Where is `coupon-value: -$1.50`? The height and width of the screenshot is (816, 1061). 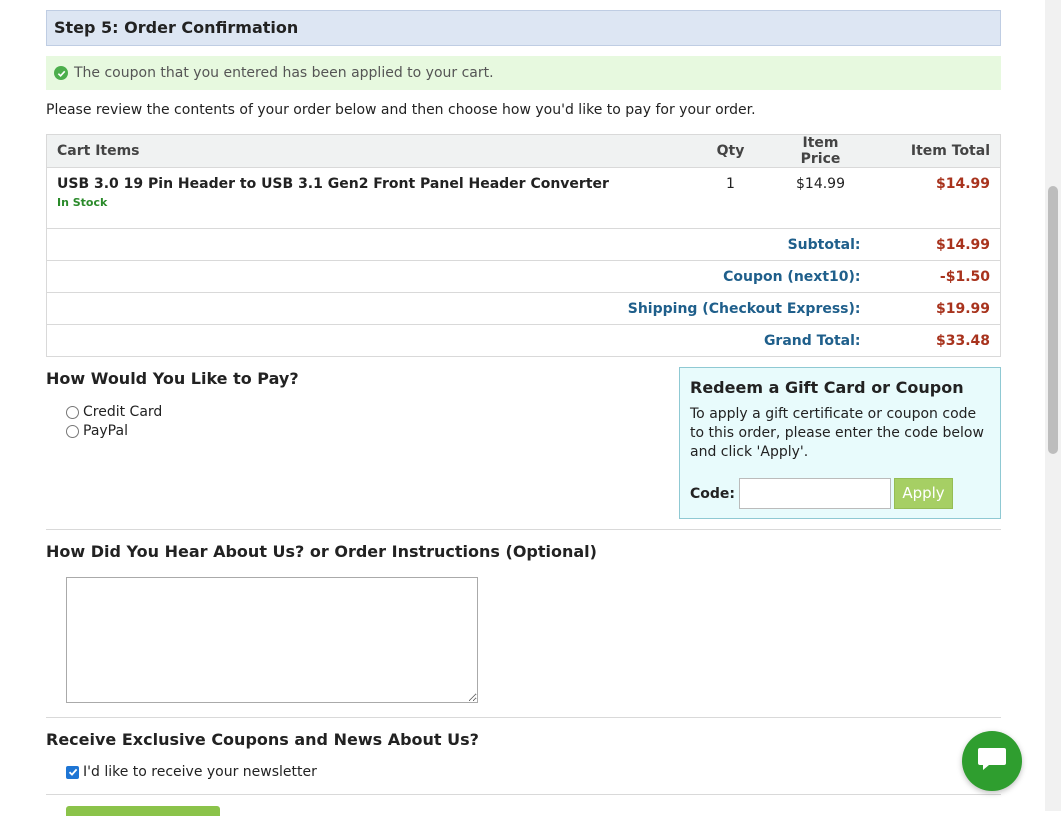
coupon-value: -$1.50 is located at coordinates (935, 276).